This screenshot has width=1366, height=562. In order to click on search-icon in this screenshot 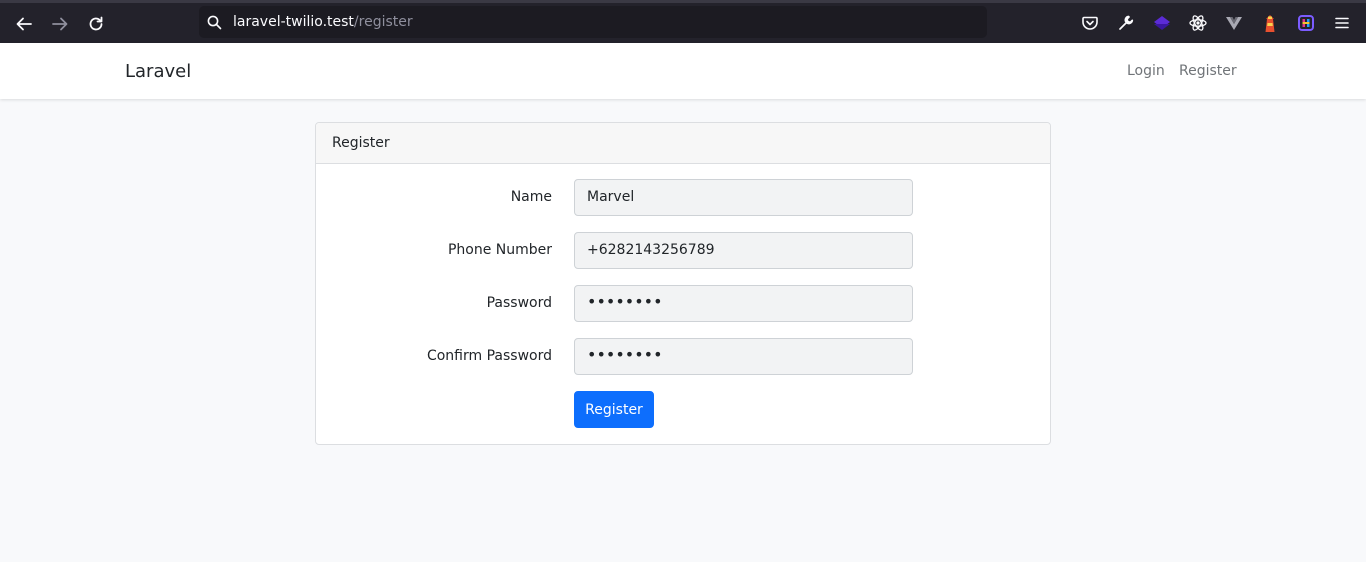, I will do `click(214, 22)`.